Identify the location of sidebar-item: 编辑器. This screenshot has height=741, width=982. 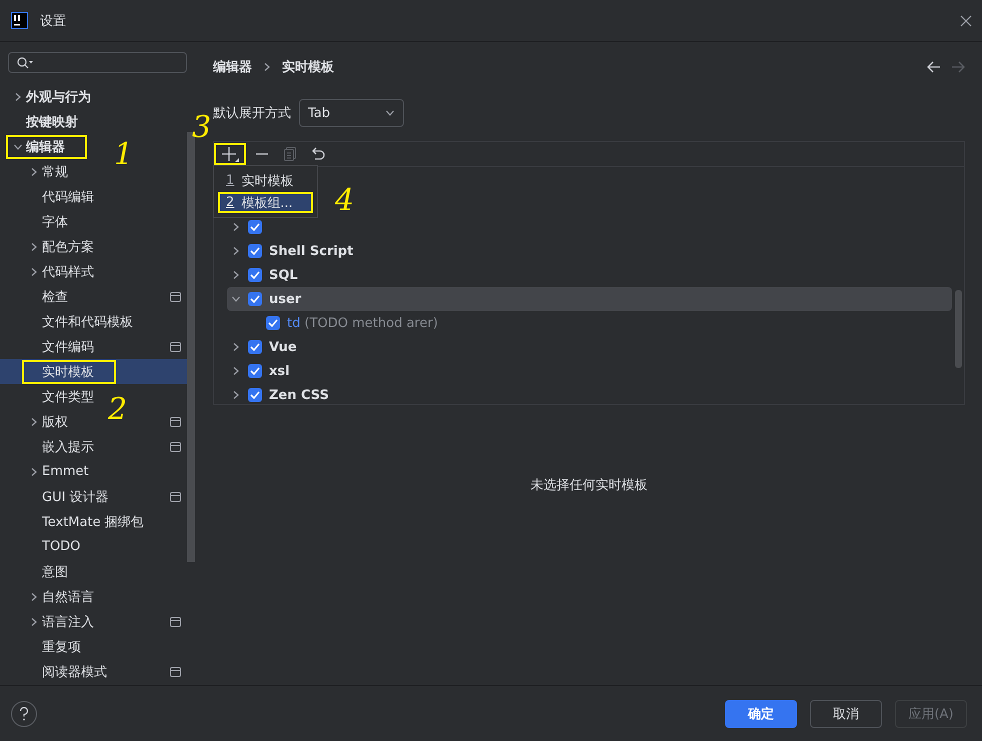
(46, 146).